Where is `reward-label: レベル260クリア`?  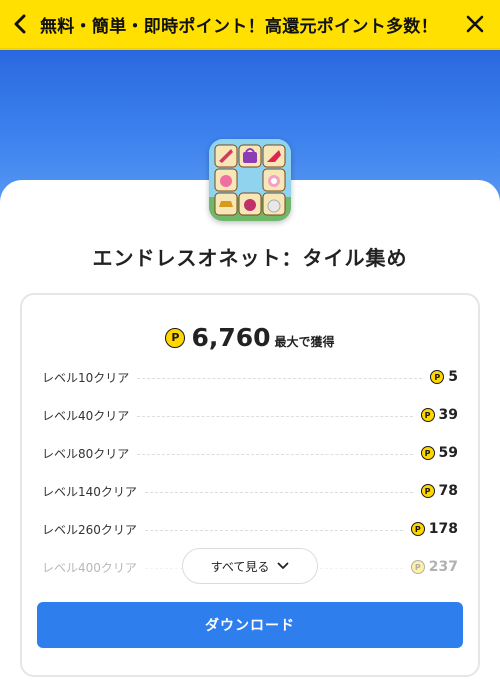
reward-label: レベル260クリア is located at coordinates (89, 529).